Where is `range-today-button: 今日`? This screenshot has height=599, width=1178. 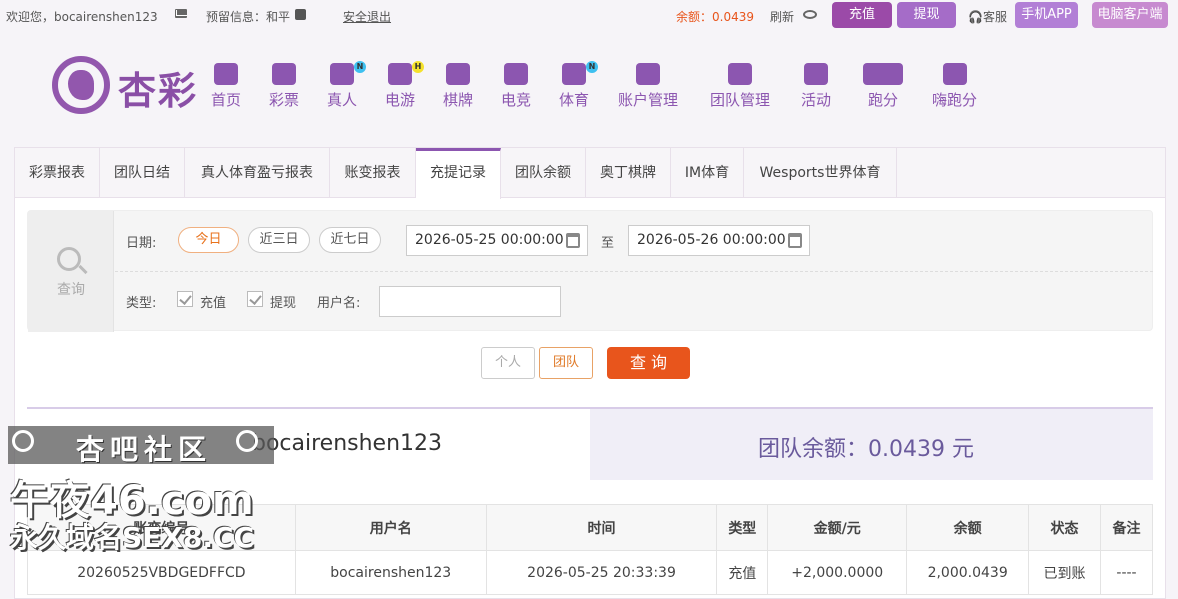
range-today-button: 今日 is located at coordinates (208, 240).